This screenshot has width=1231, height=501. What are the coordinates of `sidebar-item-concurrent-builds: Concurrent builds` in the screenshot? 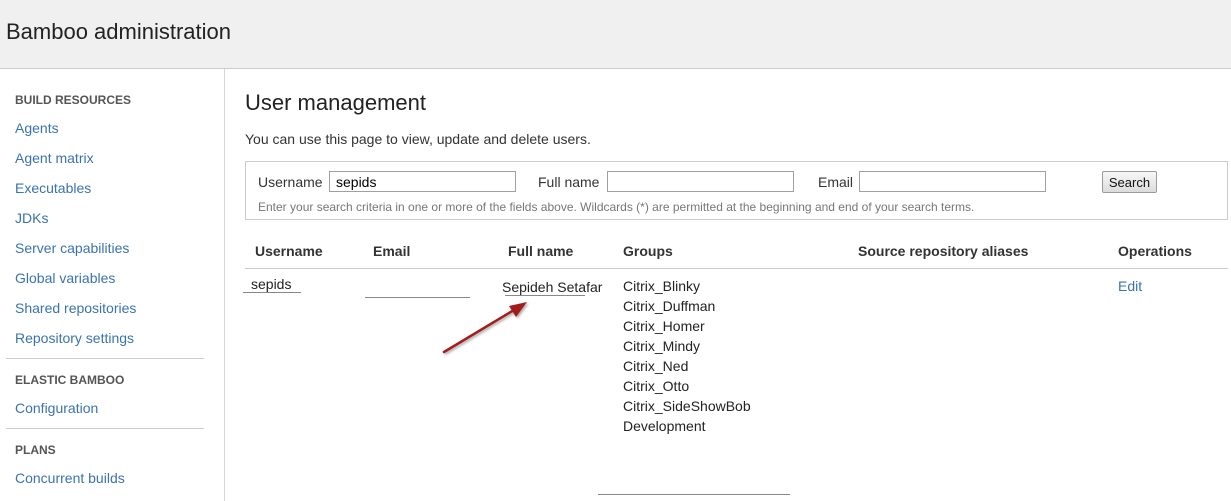 It's located at (70, 478).